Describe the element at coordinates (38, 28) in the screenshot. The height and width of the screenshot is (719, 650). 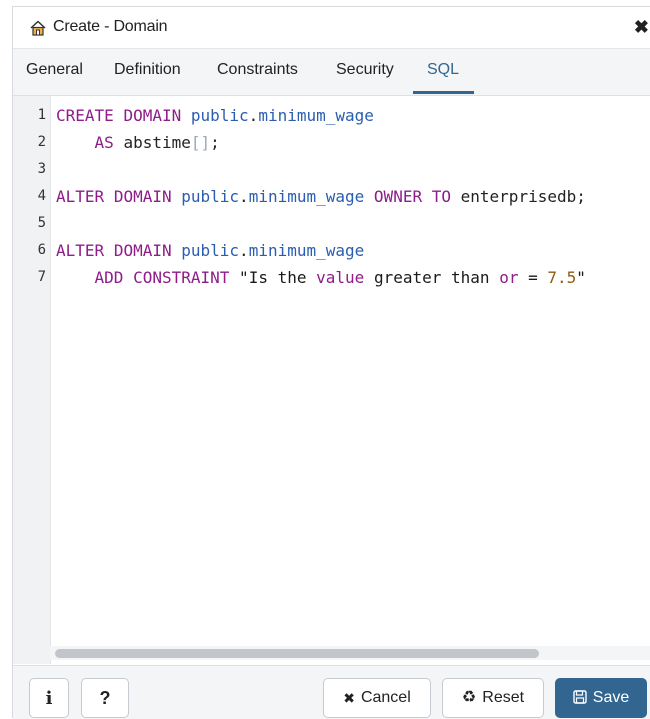
I see `home-icon` at that location.